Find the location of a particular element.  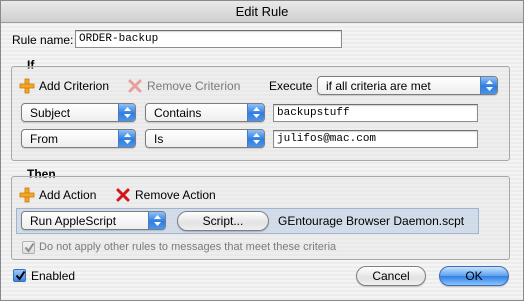

remove-criterion-button: Remove Criterion is located at coordinates (183, 86).